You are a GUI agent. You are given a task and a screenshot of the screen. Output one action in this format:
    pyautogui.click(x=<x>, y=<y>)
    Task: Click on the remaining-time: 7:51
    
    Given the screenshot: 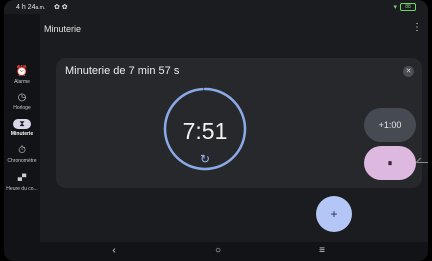 What is the action you would take?
    pyautogui.click(x=205, y=131)
    